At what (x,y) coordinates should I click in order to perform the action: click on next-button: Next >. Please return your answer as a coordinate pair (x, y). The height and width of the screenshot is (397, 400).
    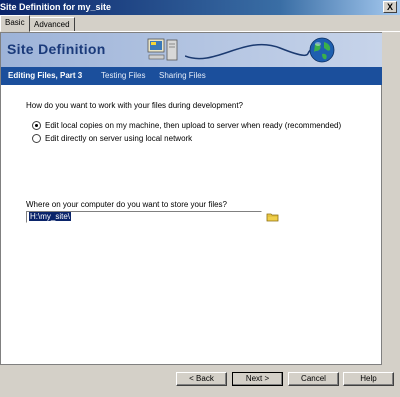
    Looking at the image, I should click on (257, 379).